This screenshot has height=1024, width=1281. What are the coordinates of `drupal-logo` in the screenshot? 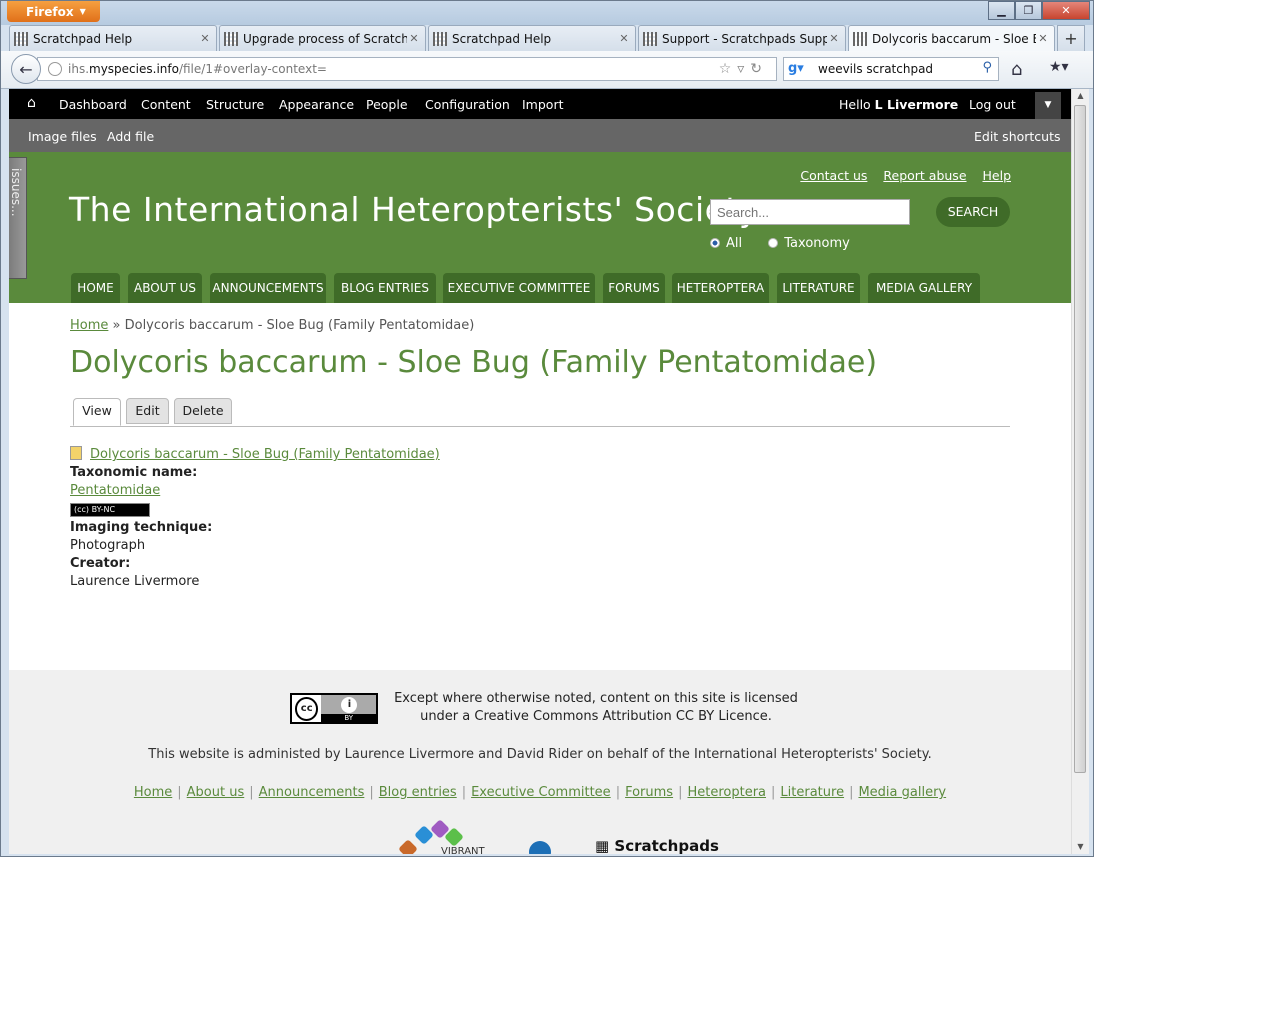 It's located at (540, 845).